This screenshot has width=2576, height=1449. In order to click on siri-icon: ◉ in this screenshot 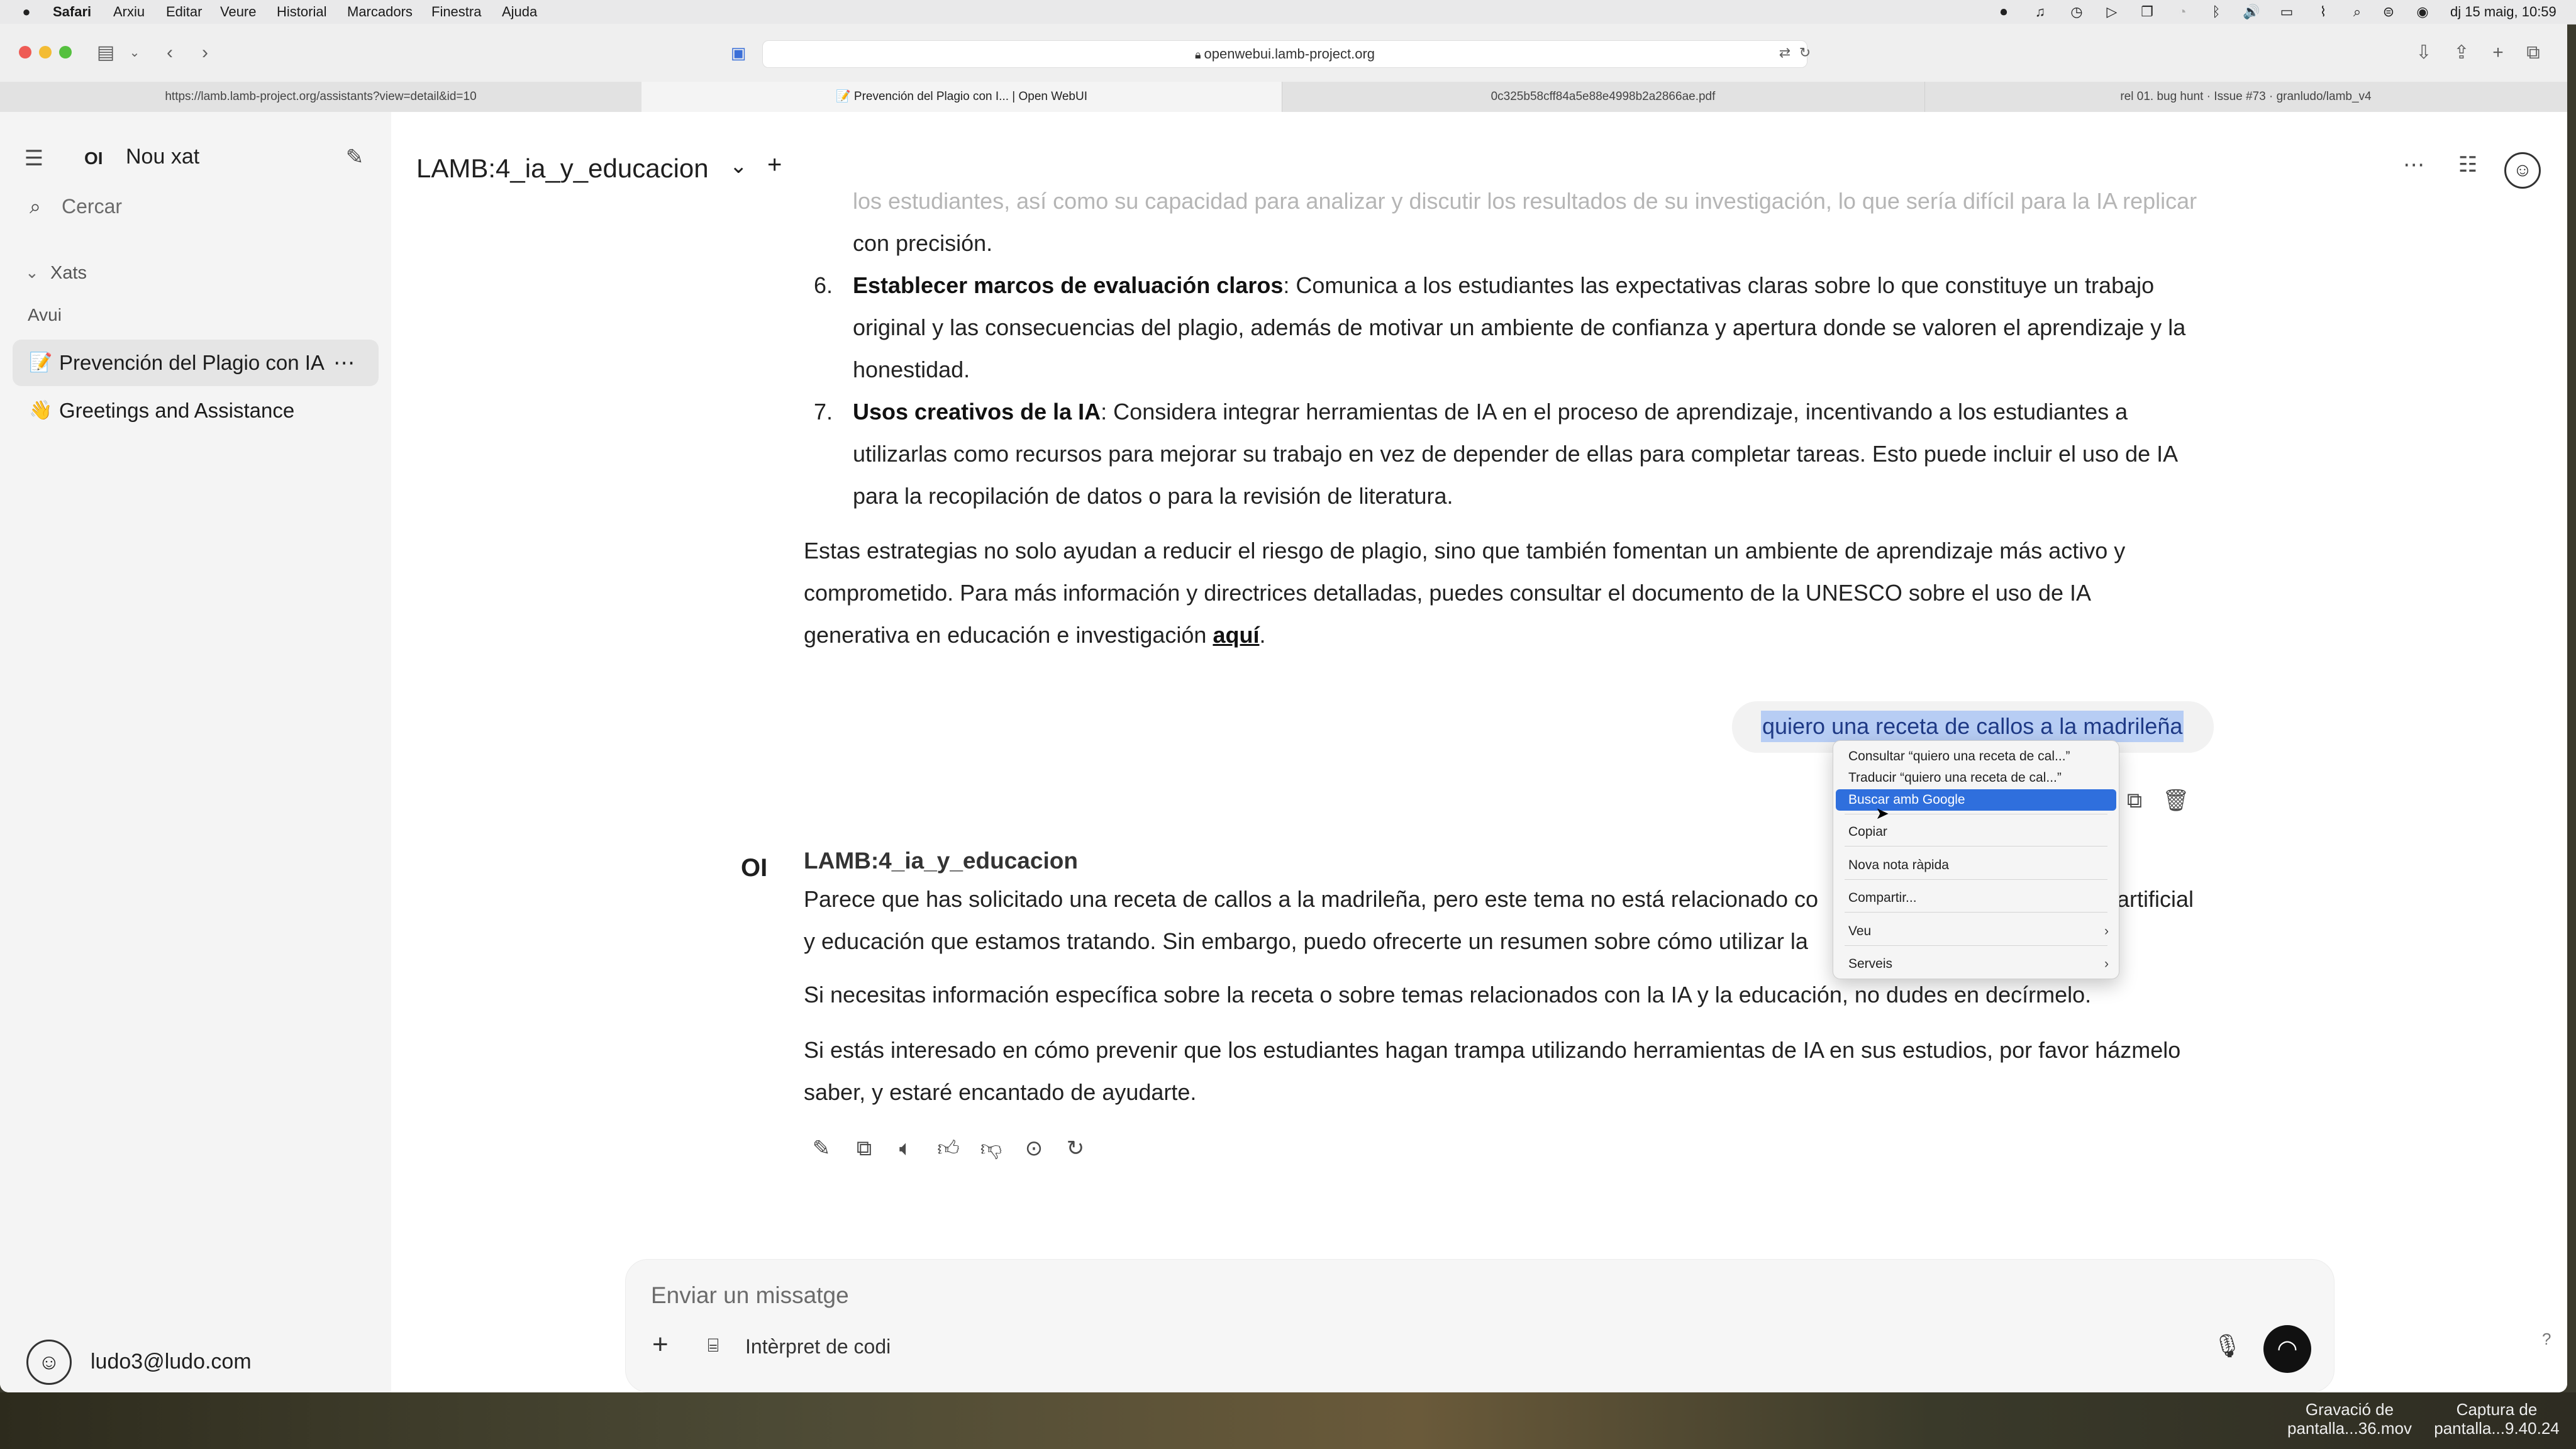, I will do `click(2422, 11)`.